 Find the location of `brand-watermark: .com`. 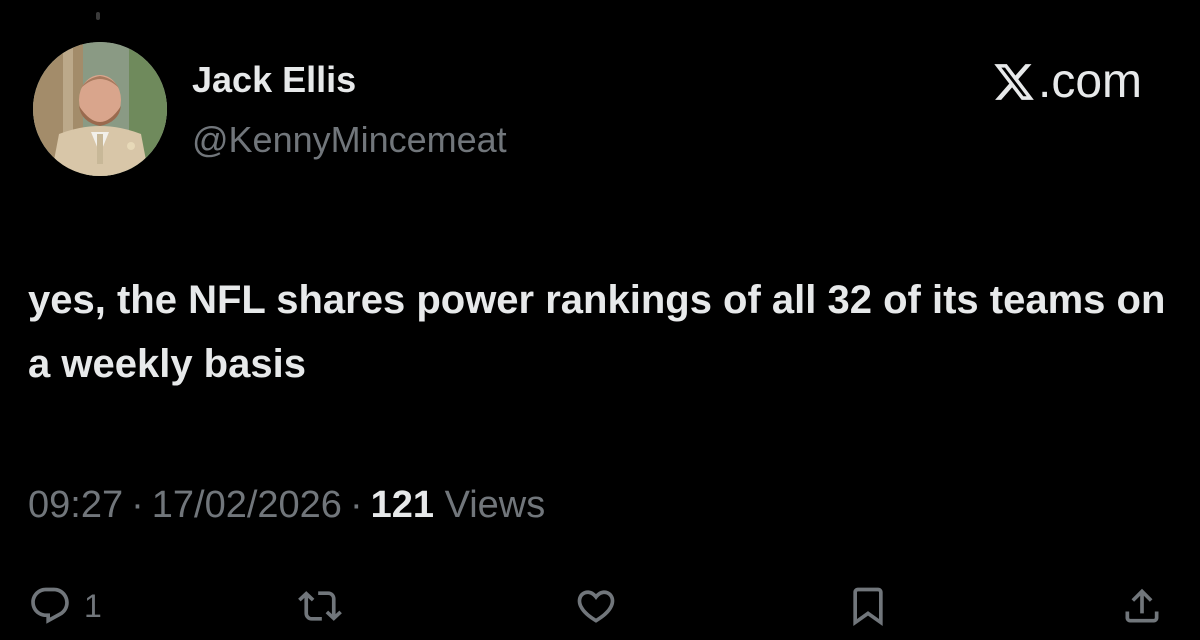

brand-watermark: .com is located at coordinates (1067, 82).